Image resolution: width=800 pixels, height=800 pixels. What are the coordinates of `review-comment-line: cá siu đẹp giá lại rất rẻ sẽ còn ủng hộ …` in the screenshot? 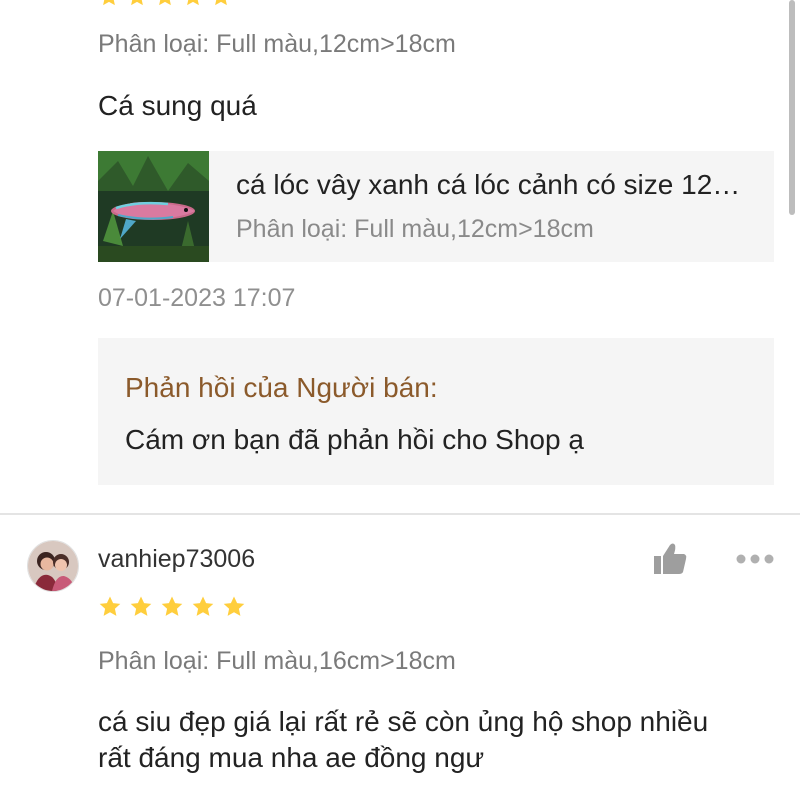 It's located at (403, 721).